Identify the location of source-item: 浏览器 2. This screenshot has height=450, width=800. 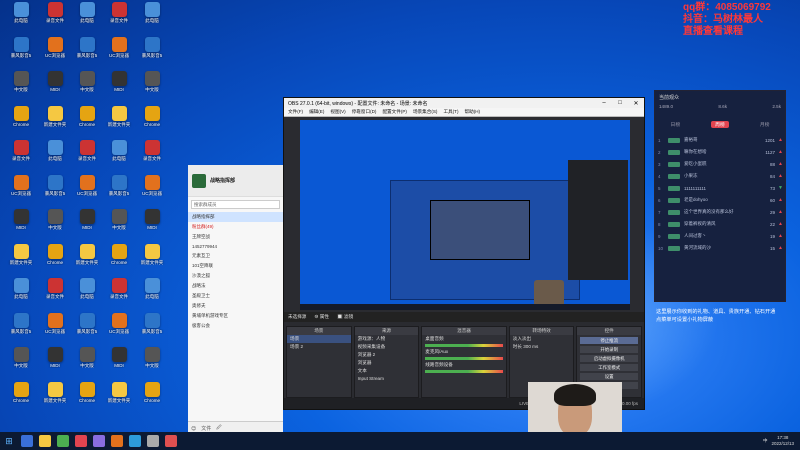
(387, 355).